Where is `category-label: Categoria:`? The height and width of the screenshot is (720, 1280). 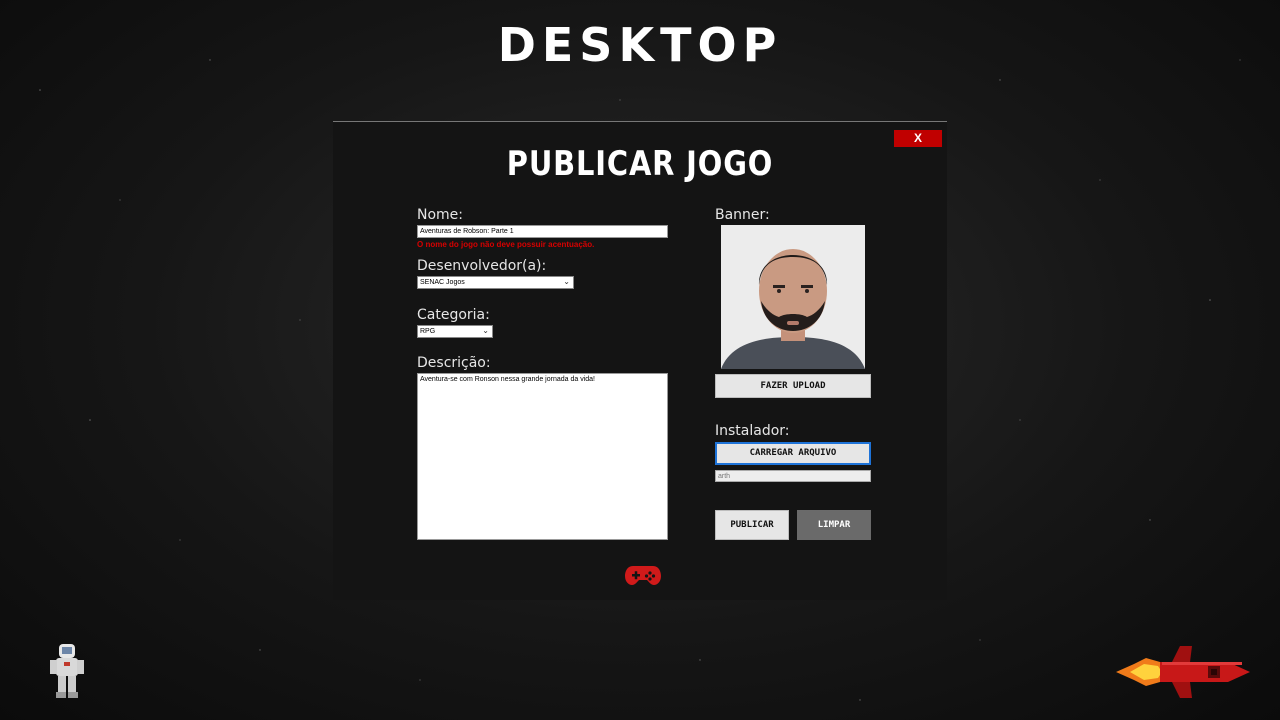 category-label: Categoria: is located at coordinates (453, 315).